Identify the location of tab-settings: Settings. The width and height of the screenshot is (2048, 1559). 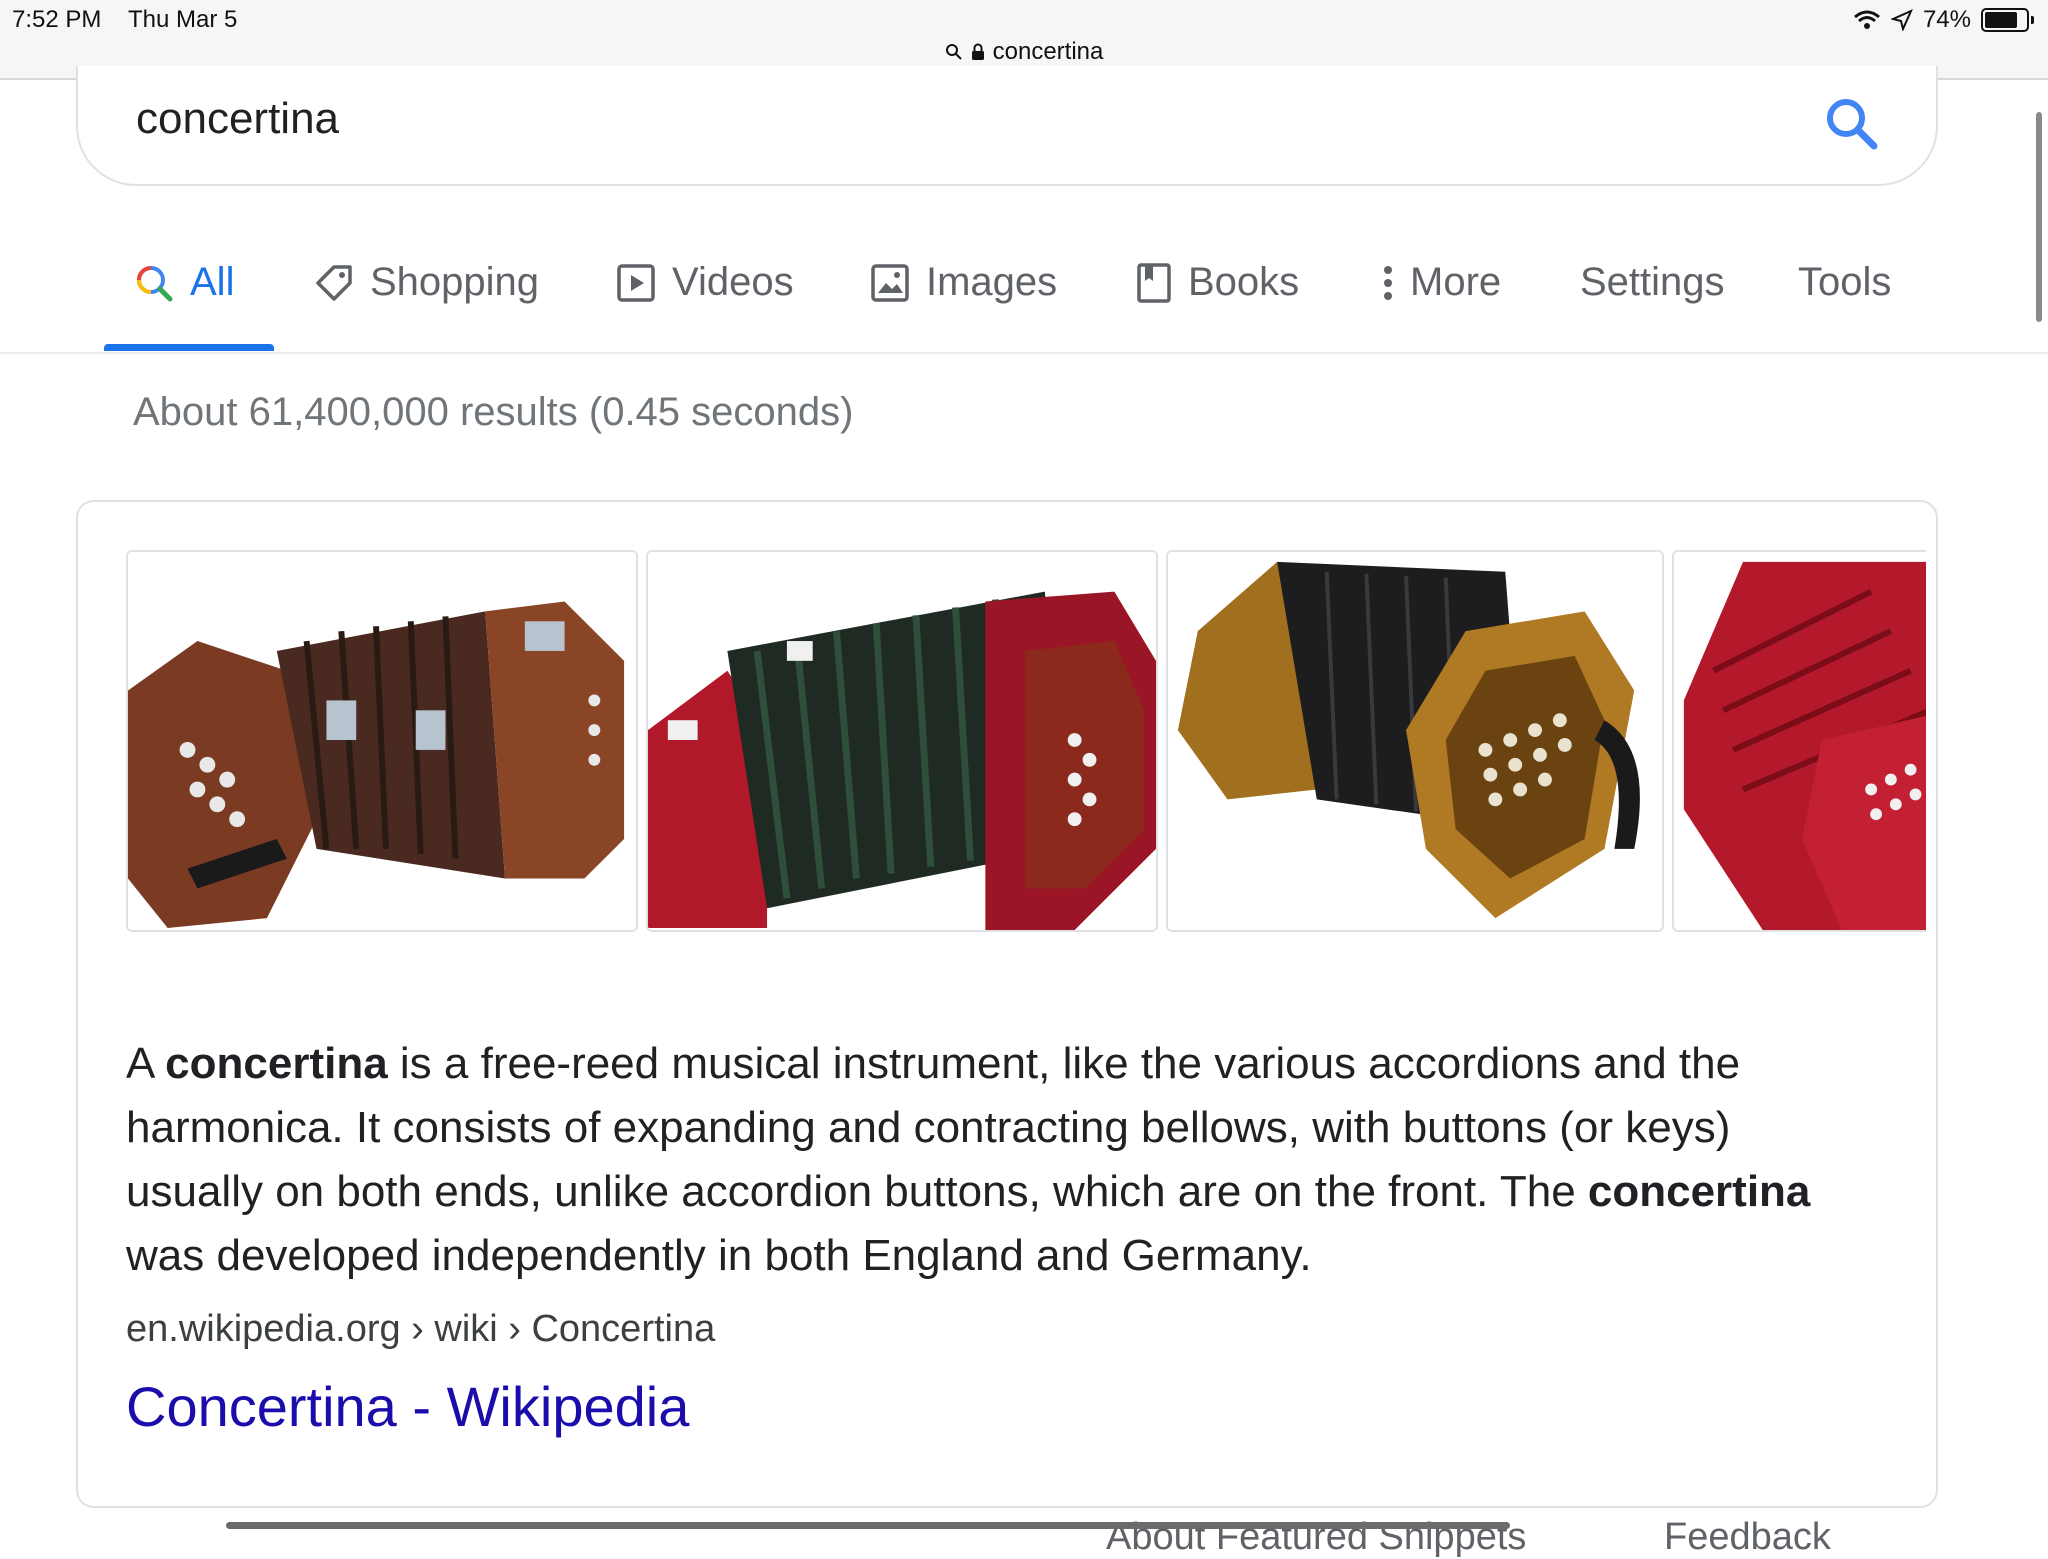
(1652, 282).